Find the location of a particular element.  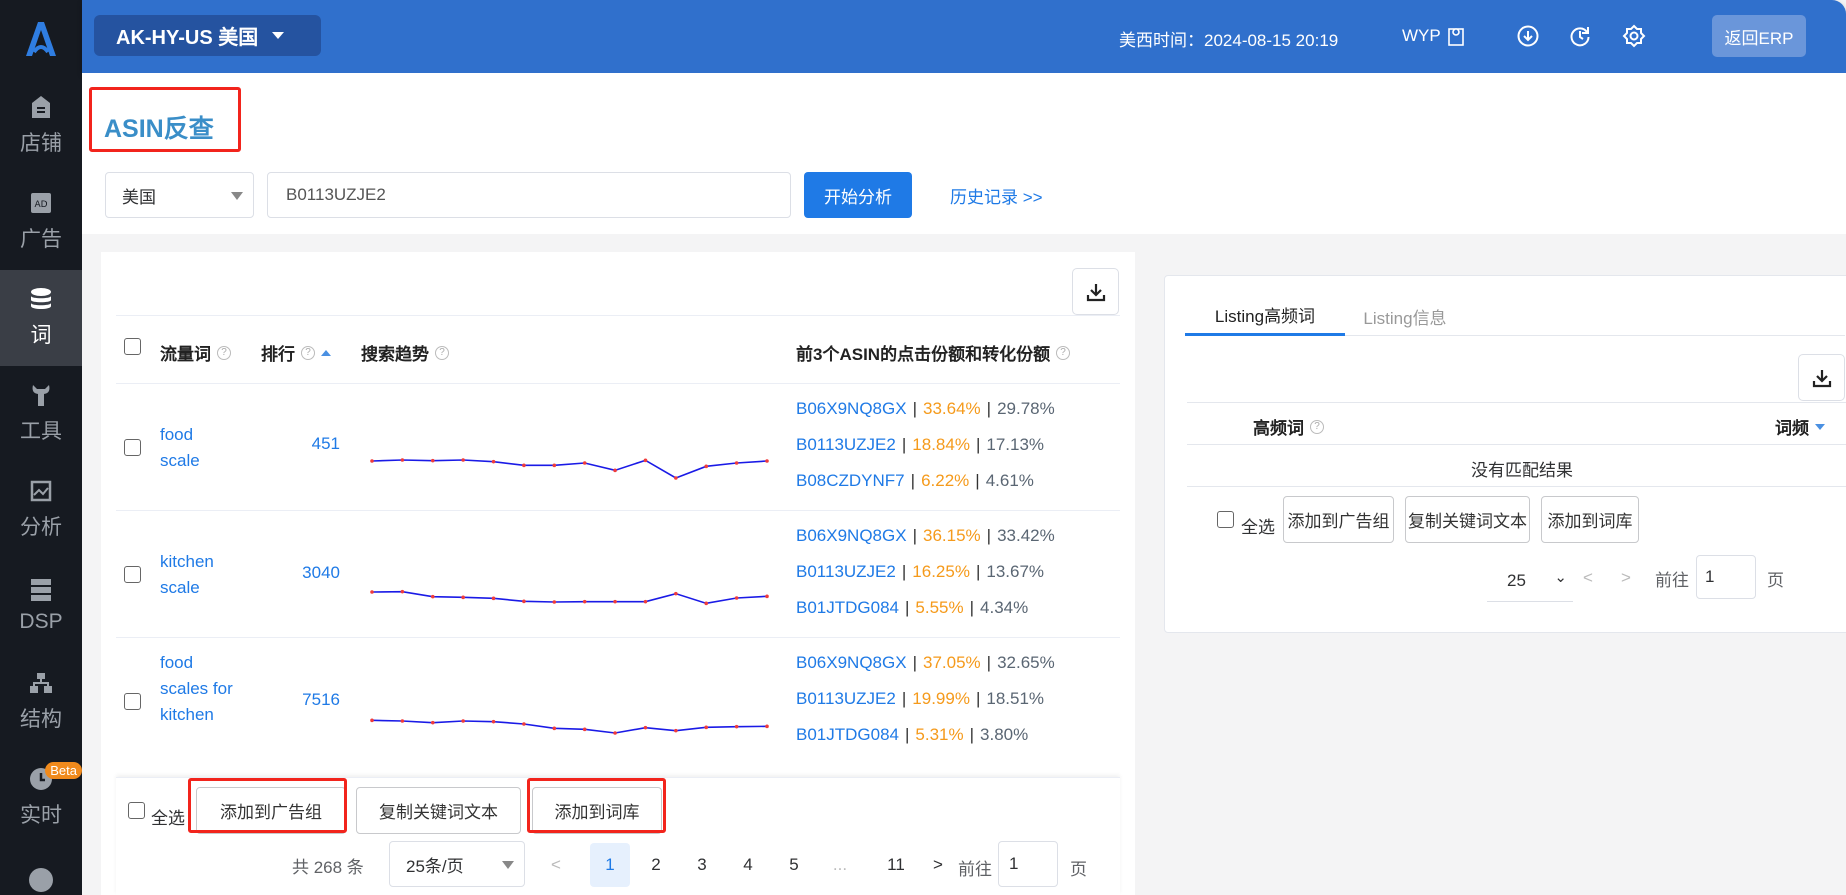

back-to-erp-button: 返回ERP is located at coordinates (1759, 36).